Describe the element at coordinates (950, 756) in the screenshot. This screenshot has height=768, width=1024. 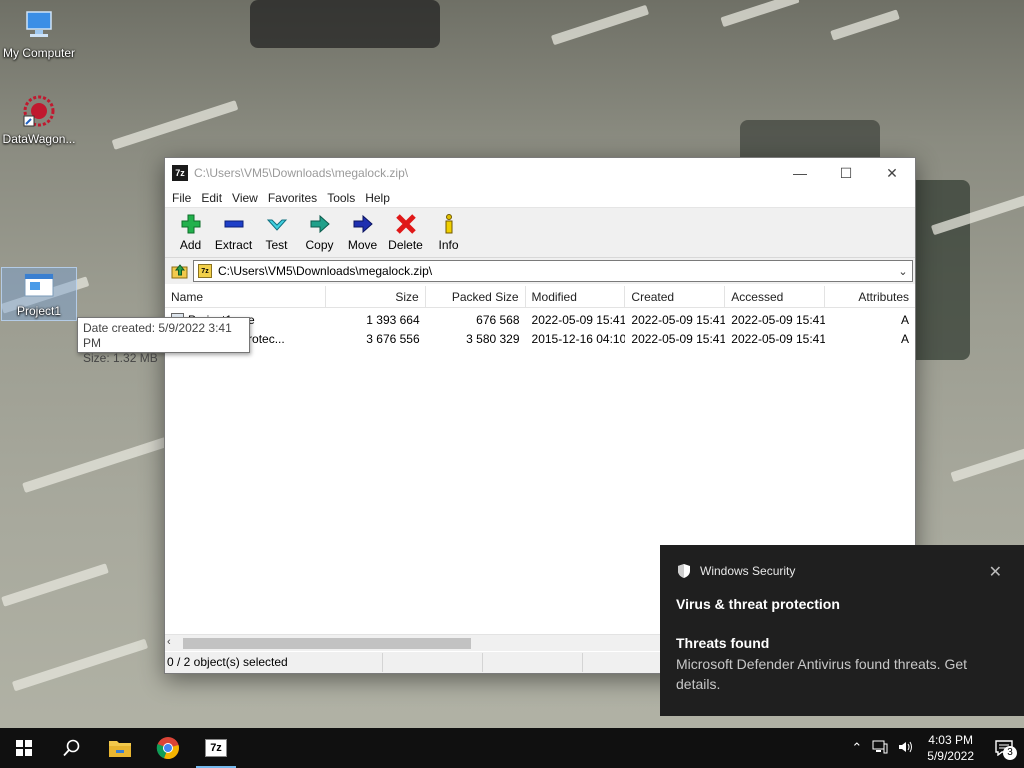
I see `clock-date: 5/9/2022` at that location.